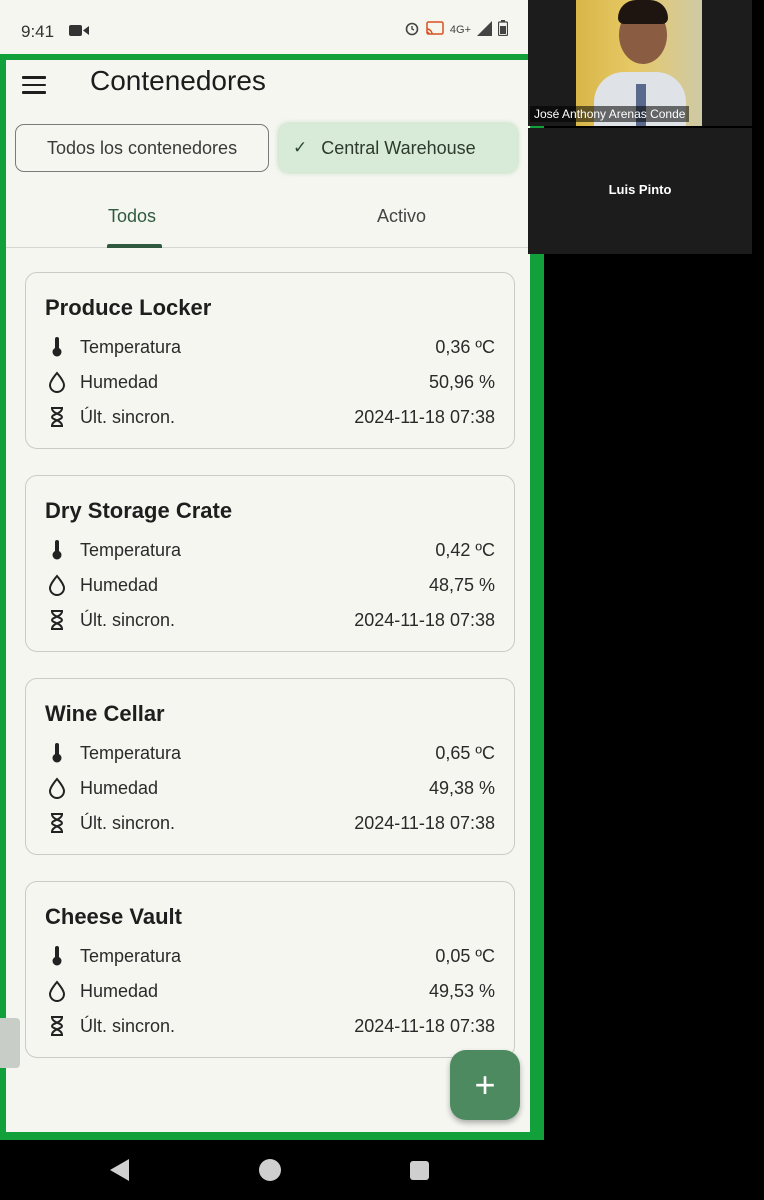 The image size is (764, 1200). I want to click on humidity-value: 49,53 %, so click(461, 990).